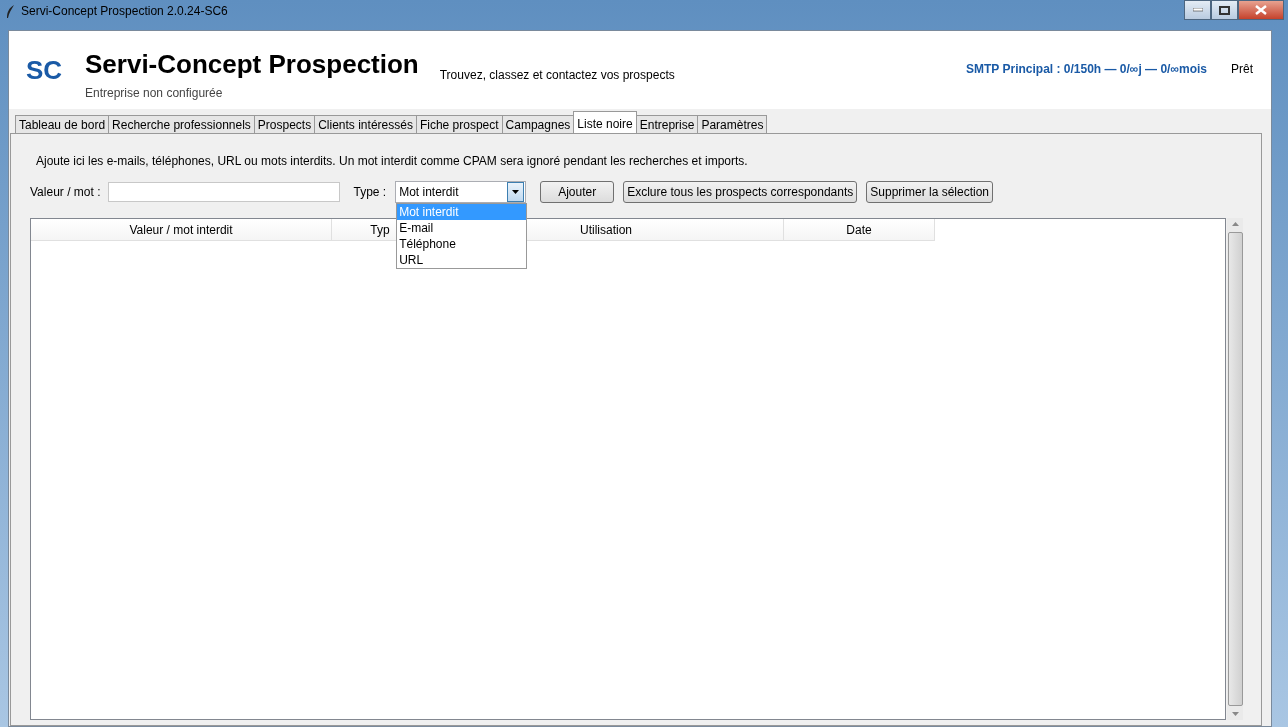 The height and width of the screenshot is (727, 1288). What do you see at coordinates (224, 192) in the screenshot?
I see `value-input` at bounding box center [224, 192].